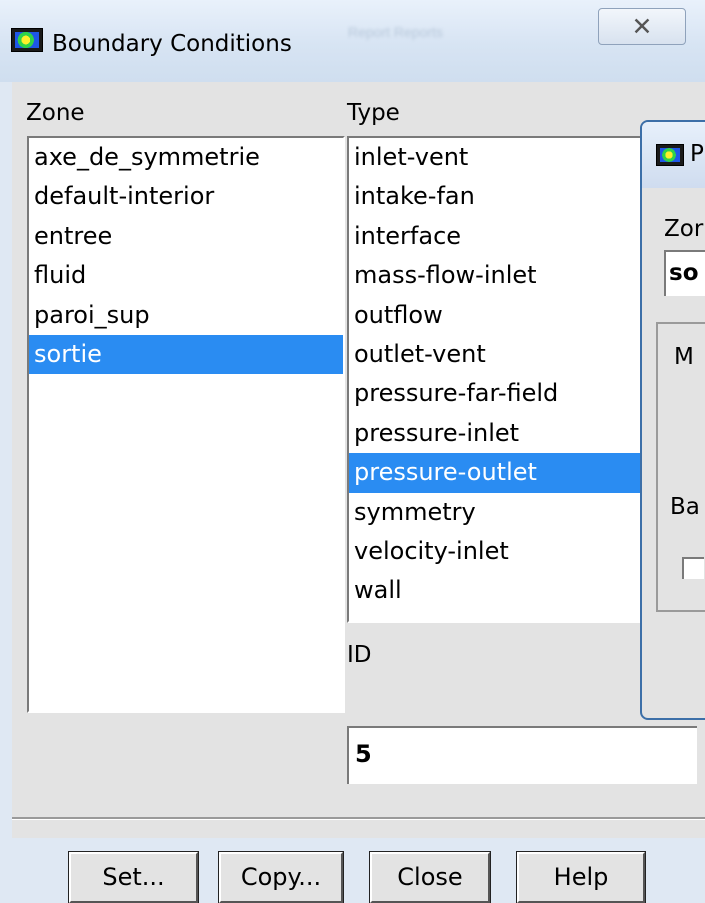  What do you see at coordinates (373, 113) in the screenshot?
I see `type-label: Type` at bounding box center [373, 113].